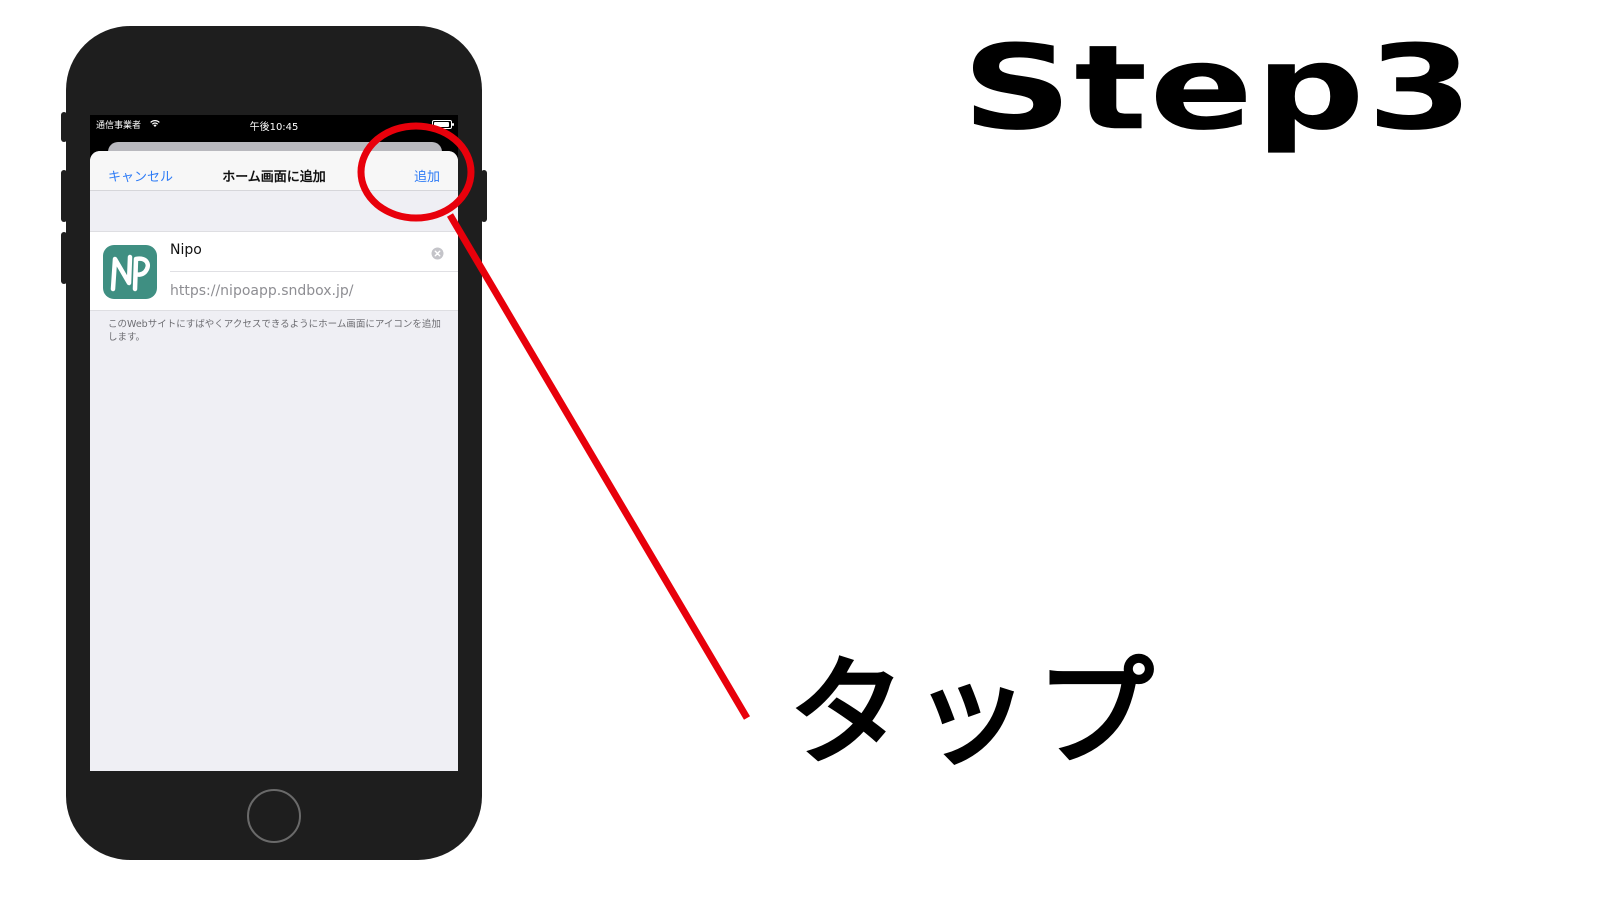  What do you see at coordinates (274, 331) in the screenshot?
I see `footer-note: このWebサイトにすばやくアクセスできるようにホーム画面にアイコンを追加します。` at bounding box center [274, 331].